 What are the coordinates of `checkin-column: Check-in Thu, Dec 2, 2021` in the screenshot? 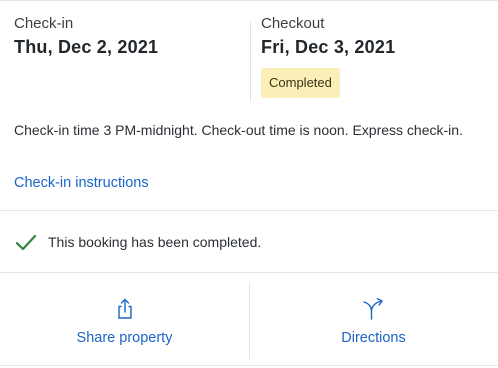 It's located at (86, 36).